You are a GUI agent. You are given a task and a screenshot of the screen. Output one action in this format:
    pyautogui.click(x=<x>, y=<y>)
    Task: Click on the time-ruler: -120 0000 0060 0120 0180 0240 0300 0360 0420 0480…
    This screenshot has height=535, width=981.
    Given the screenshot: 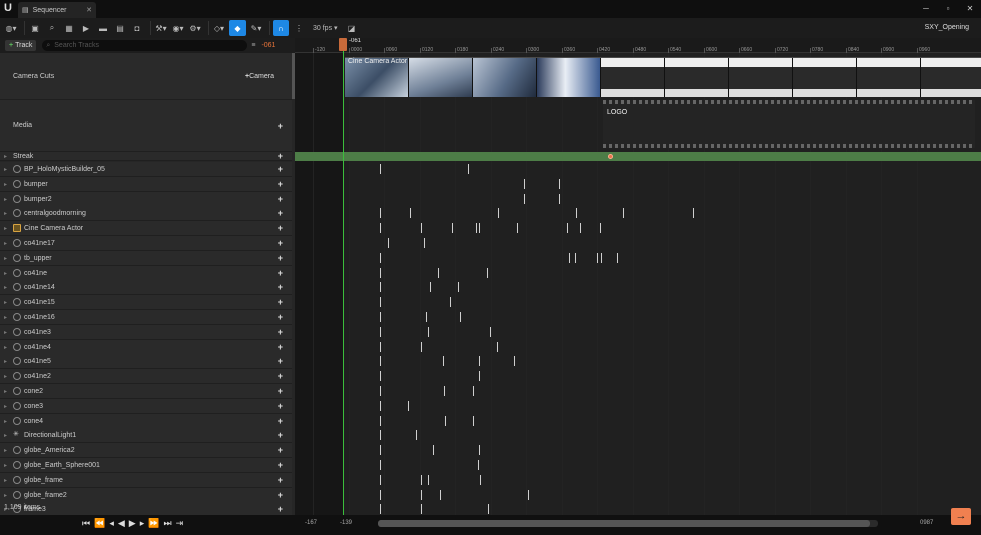 What is the action you would take?
    pyautogui.click(x=638, y=45)
    